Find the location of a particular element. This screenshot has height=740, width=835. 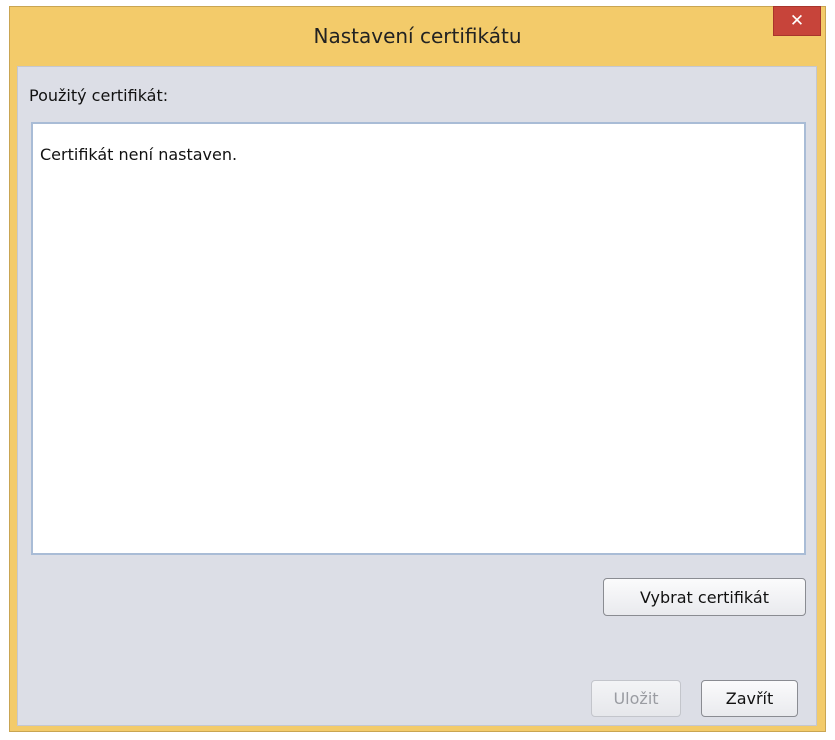

title-bar: Nastavení certifikátu ✕ is located at coordinates (417, 36).